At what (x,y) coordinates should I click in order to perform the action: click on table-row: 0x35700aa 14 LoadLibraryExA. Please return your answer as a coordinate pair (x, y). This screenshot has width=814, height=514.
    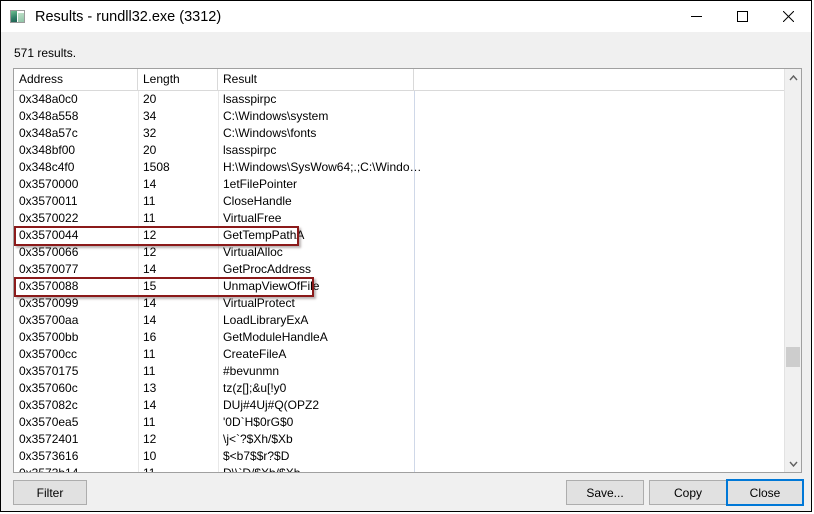
    Looking at the image, I should click on (399, 320).